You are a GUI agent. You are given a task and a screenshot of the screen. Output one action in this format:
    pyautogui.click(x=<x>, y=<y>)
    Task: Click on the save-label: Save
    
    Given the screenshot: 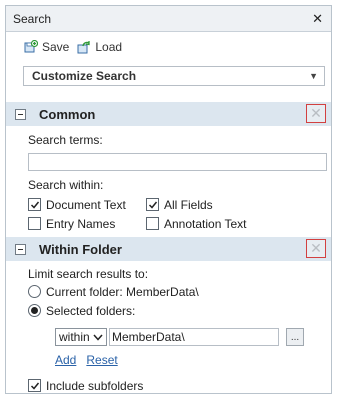 What is the action you would take?
    pyautogui.click(x=56, y=47)
    